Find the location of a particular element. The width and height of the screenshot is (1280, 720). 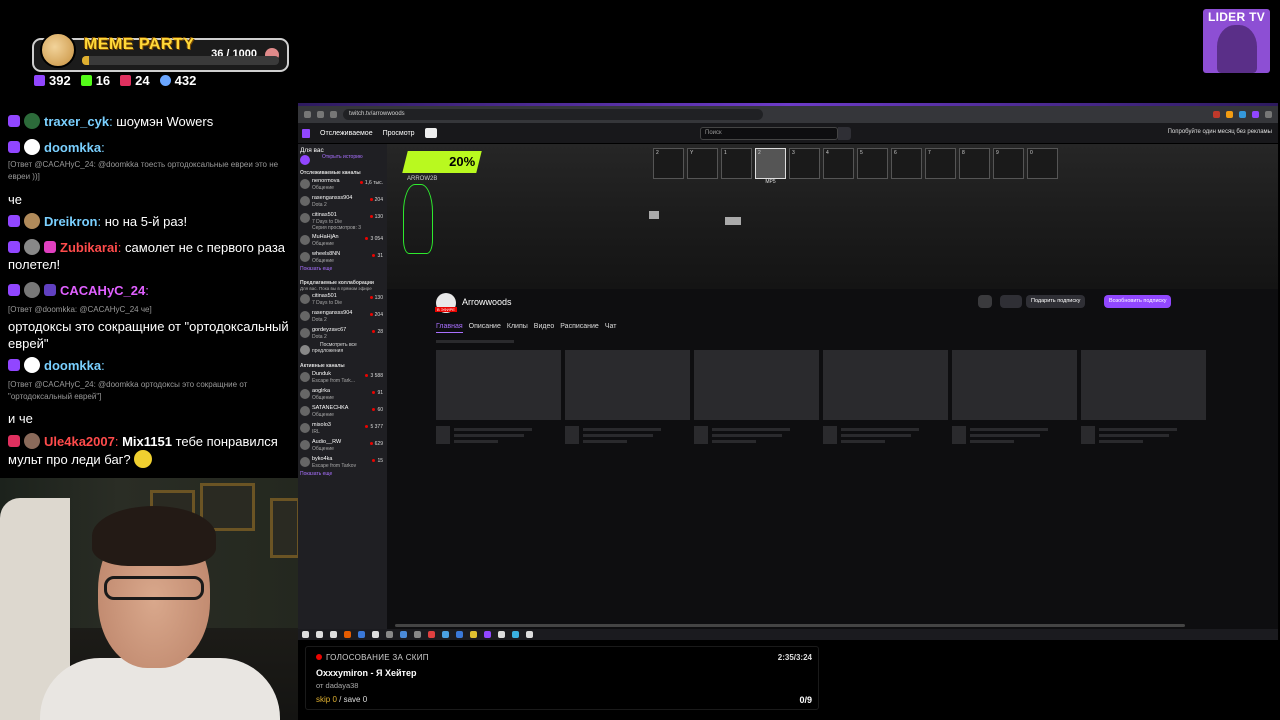

sidebar-channel: citinas501 7 Days to Die 130 is located at coordinates (342, 299).